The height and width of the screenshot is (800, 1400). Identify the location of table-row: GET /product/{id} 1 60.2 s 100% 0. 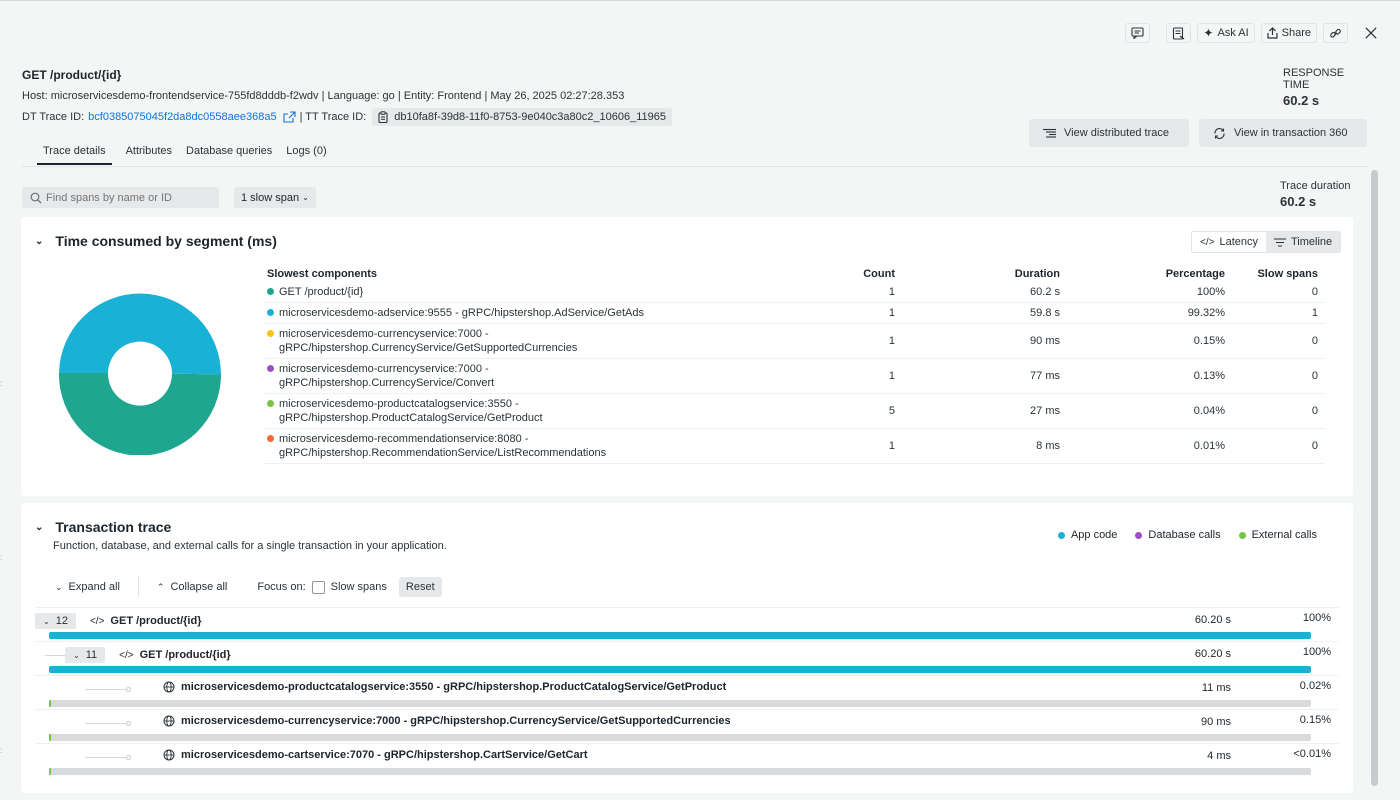
(795, 292).